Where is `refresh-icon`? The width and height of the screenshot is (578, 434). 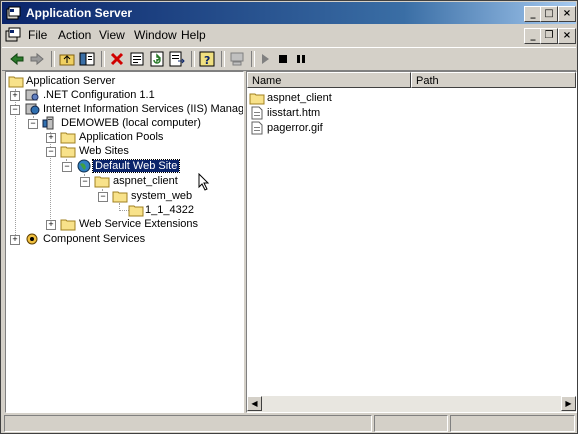
refresh-icon is located at coordinates (157, 59).